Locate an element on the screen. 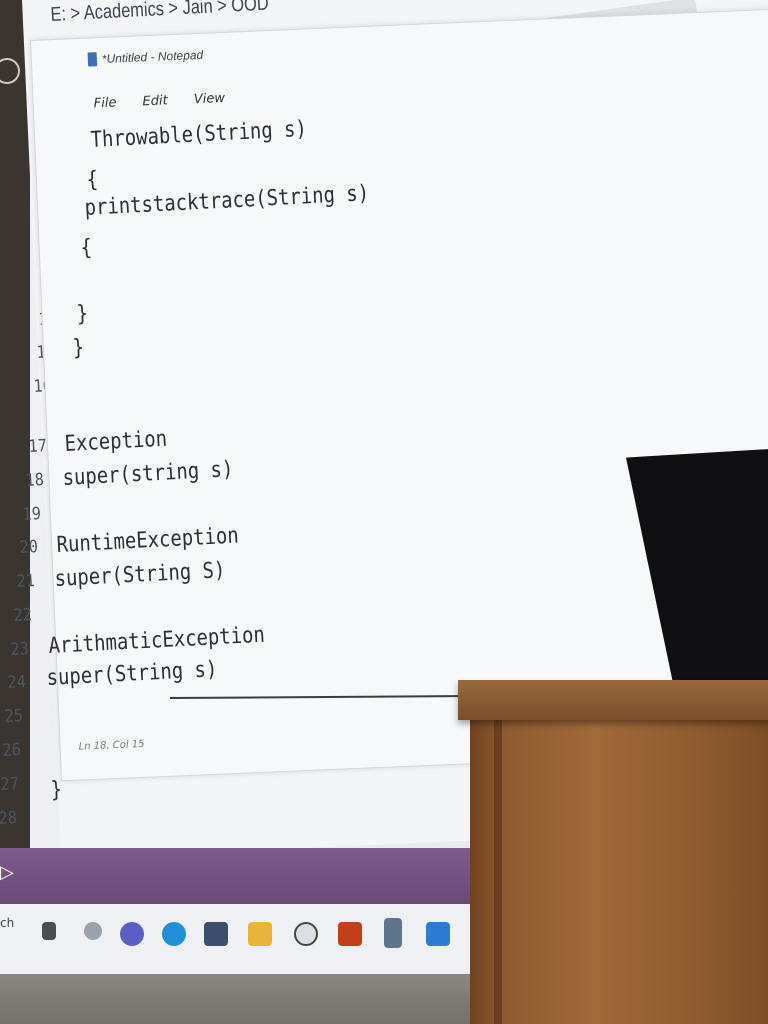  vscode-panel-bar: ▷ is located at coordinates (235, 876).